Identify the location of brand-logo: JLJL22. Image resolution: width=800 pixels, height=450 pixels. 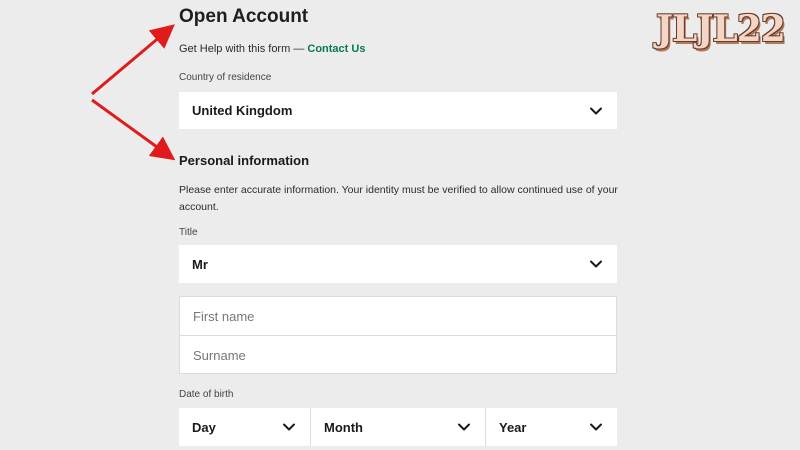
(721, 29).